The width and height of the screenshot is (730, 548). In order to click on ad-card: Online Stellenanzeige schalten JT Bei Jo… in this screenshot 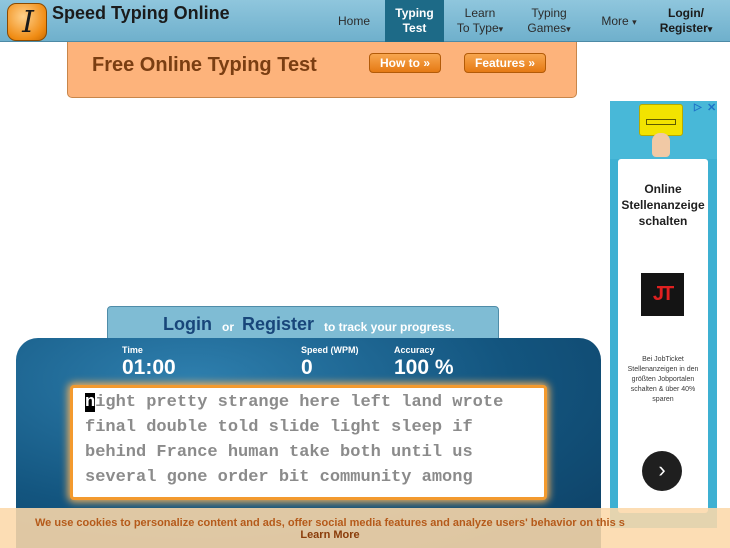, I will do `click(663, 336)`.